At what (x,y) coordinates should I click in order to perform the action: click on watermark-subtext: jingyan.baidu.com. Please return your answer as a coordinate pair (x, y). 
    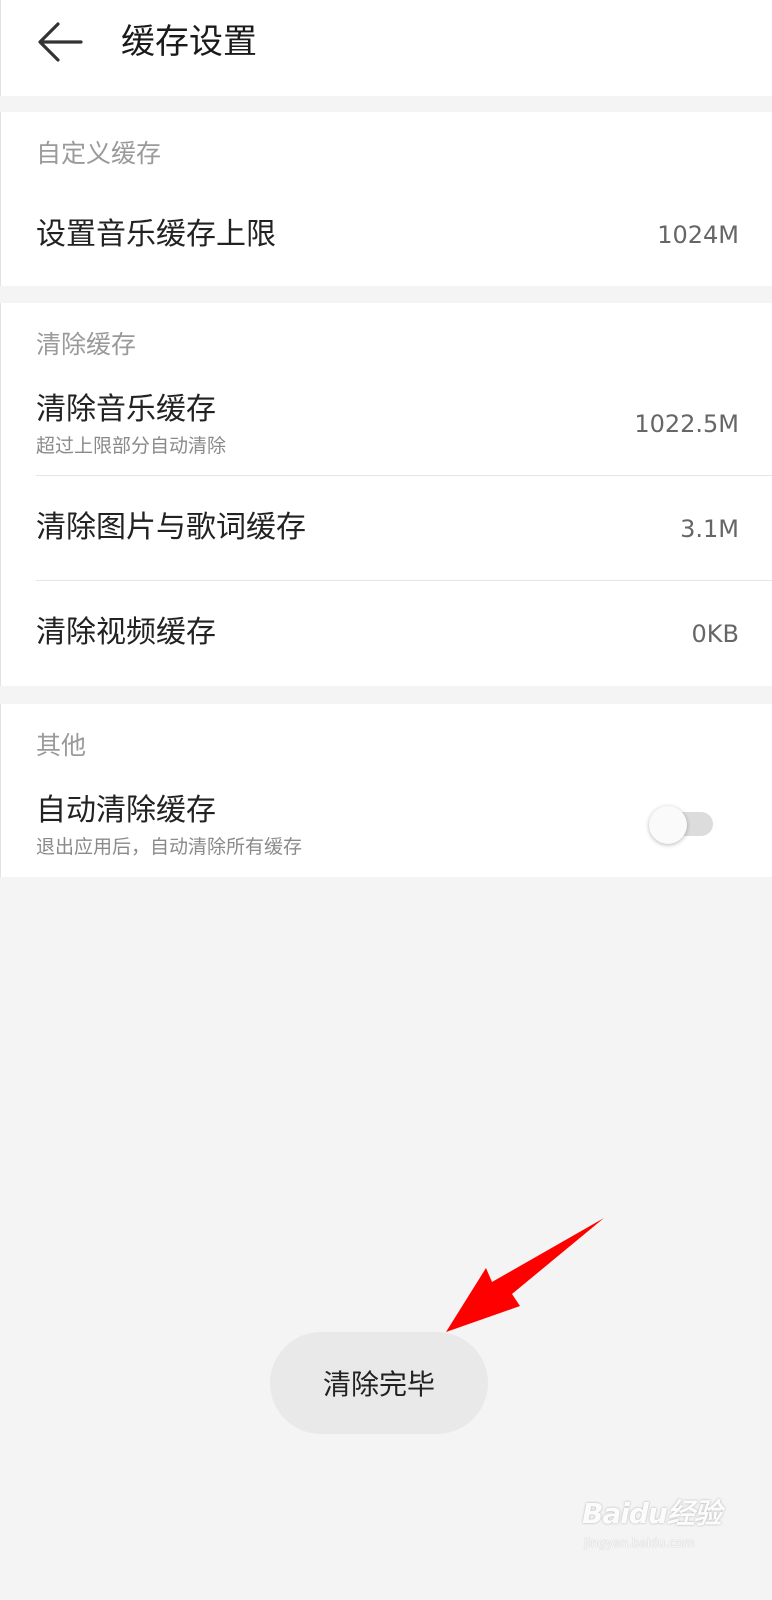
    Looking at the image, I should click on (639, 1543).